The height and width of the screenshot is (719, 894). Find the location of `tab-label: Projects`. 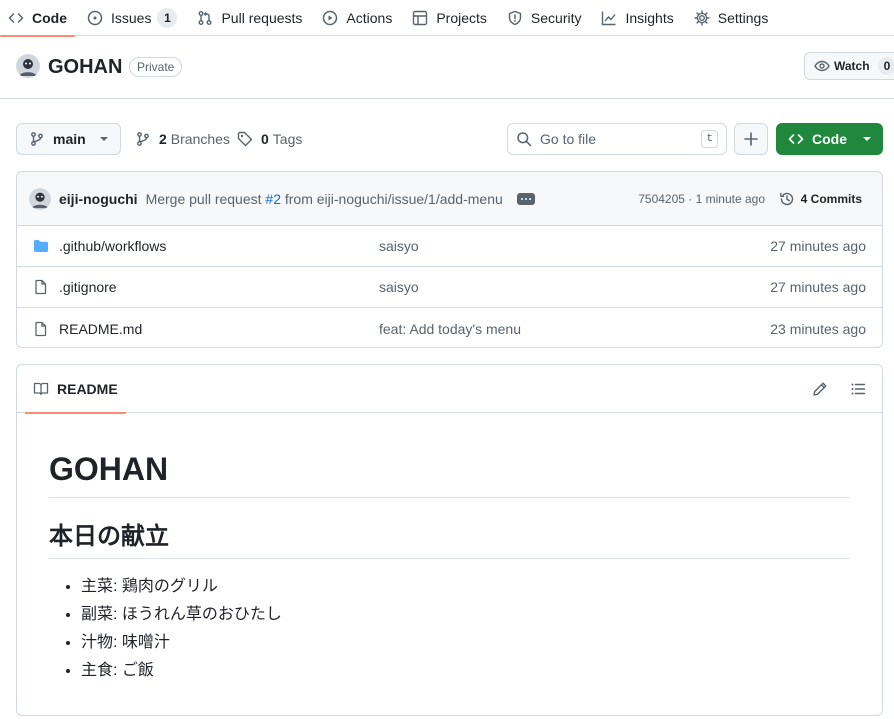

tab-label: Projects is located at coordinates (461, 17).